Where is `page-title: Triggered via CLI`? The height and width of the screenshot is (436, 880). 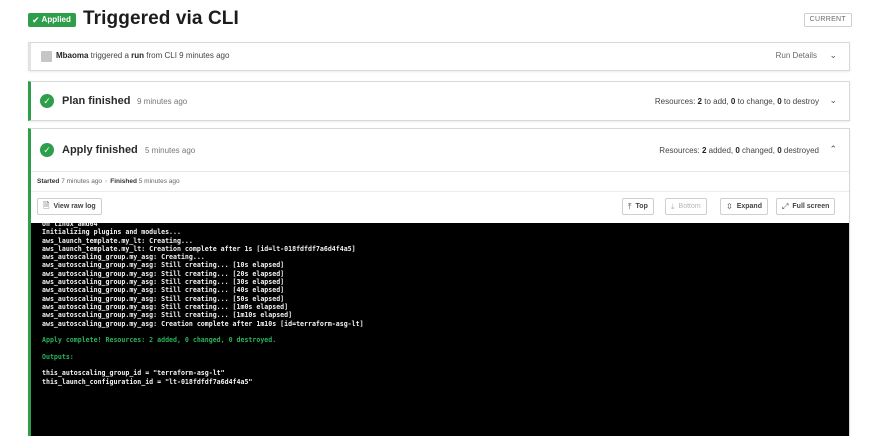 page-title: Triggered via CLI is located at coordinates (161, 18).